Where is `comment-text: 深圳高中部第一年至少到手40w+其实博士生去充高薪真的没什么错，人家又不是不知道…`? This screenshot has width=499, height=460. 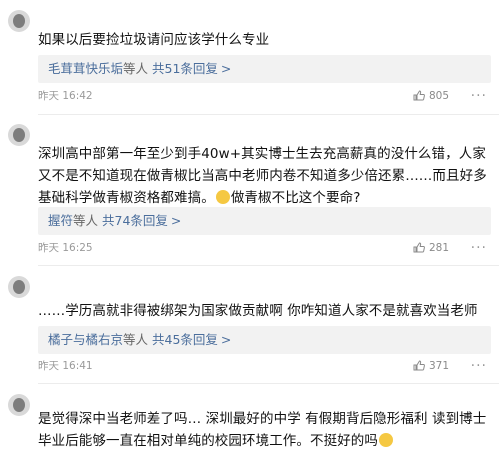 comment-text: 深圳高中部第一年至少到手40w+其实博士生去充高薪真的没什么错，人家又不是不知道… is located at coordinates (263, 176).